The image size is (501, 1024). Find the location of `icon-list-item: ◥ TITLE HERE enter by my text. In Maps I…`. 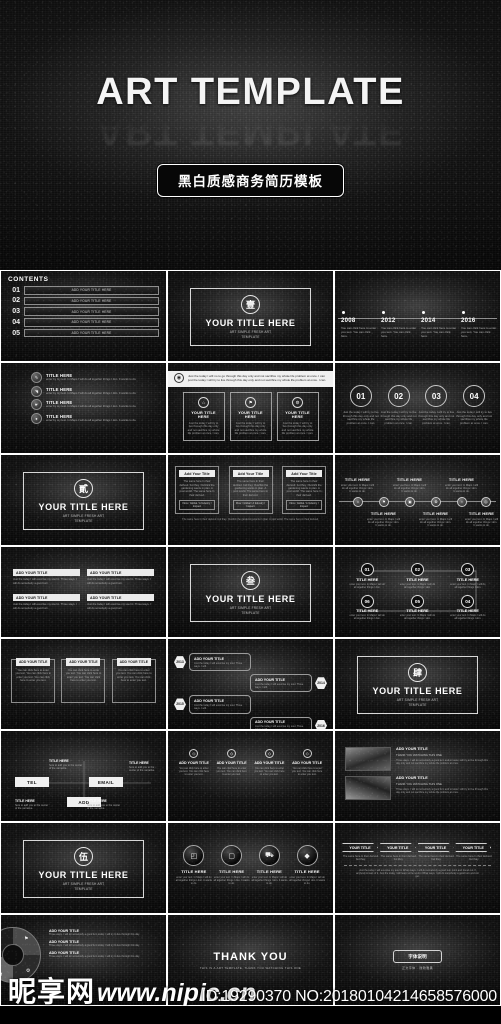

icon-list-item: ◥ TITLE HERE enter by my text. In Maps I… is located at coordinates (91, 391).